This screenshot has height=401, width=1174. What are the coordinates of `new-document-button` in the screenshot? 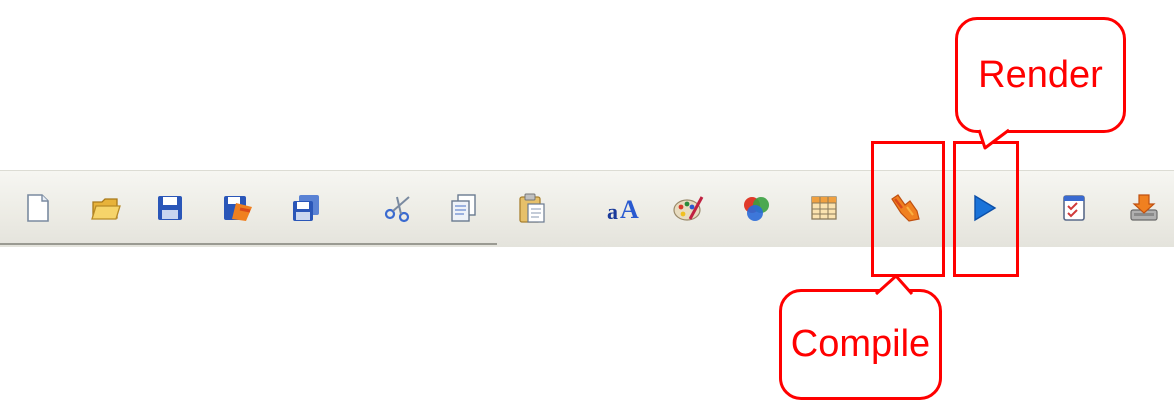 It's located at (38, 208).